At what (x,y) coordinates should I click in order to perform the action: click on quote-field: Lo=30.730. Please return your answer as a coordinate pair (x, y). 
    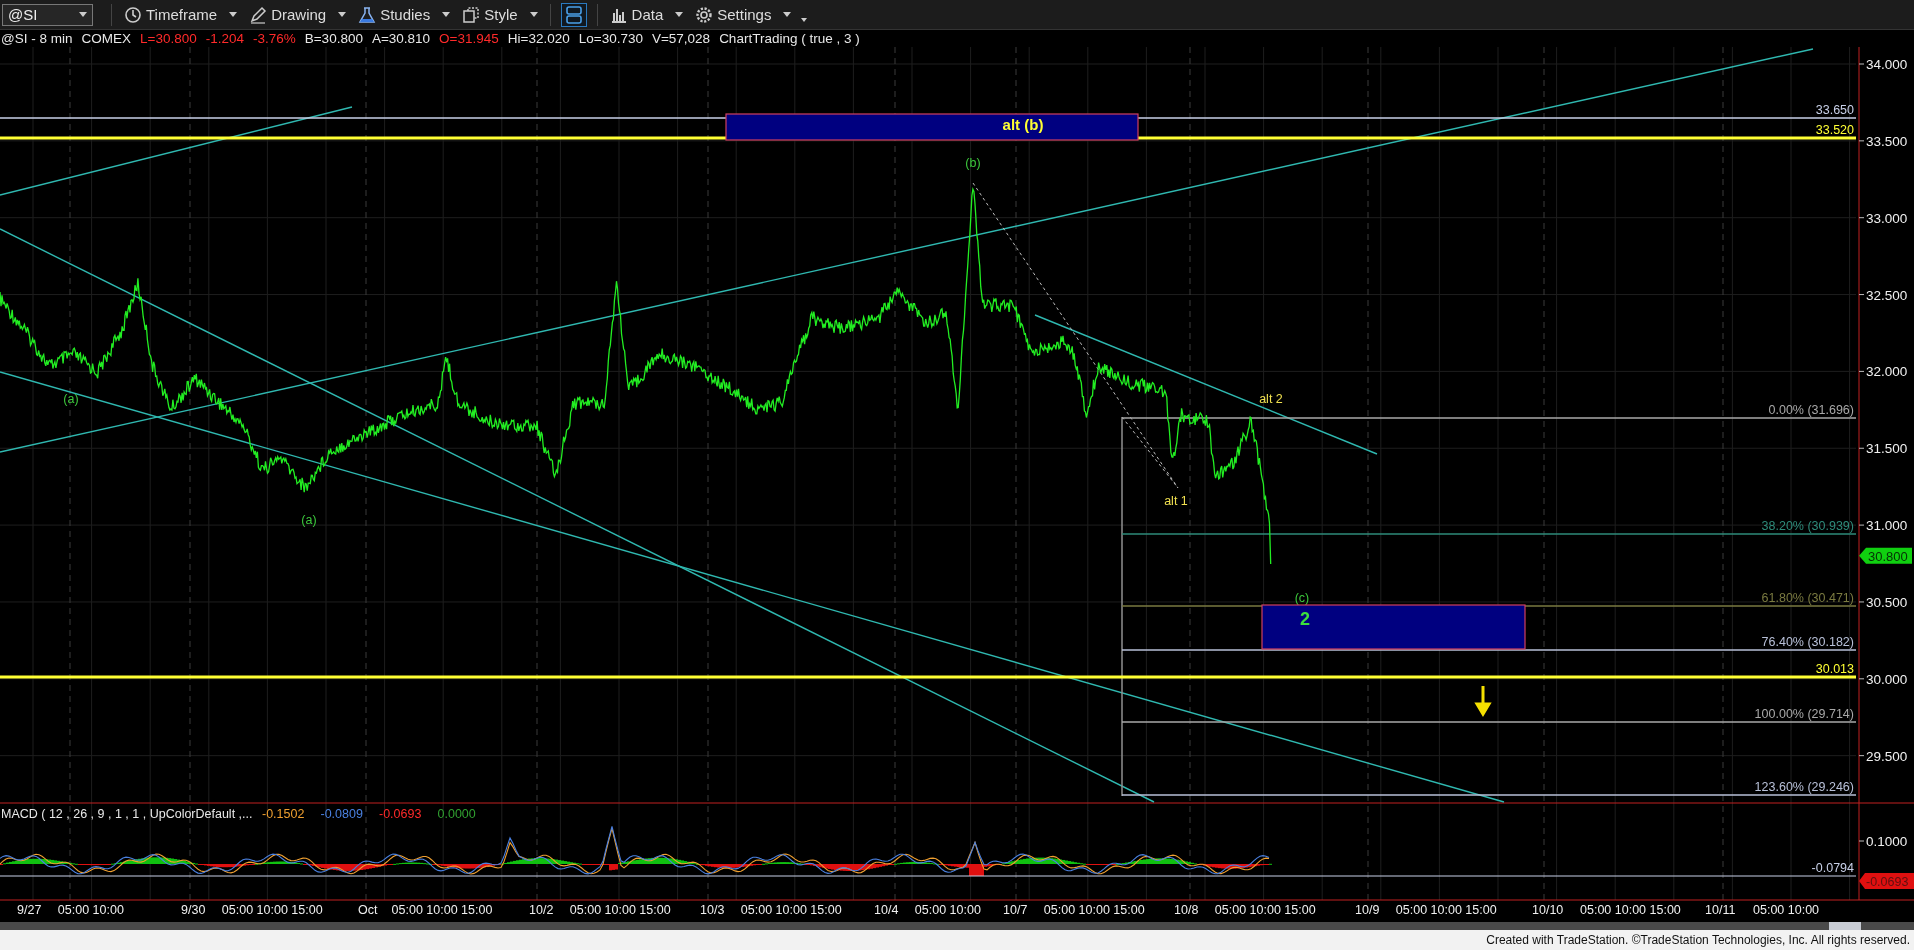
    Looking at the image, I should click on (610, 38).